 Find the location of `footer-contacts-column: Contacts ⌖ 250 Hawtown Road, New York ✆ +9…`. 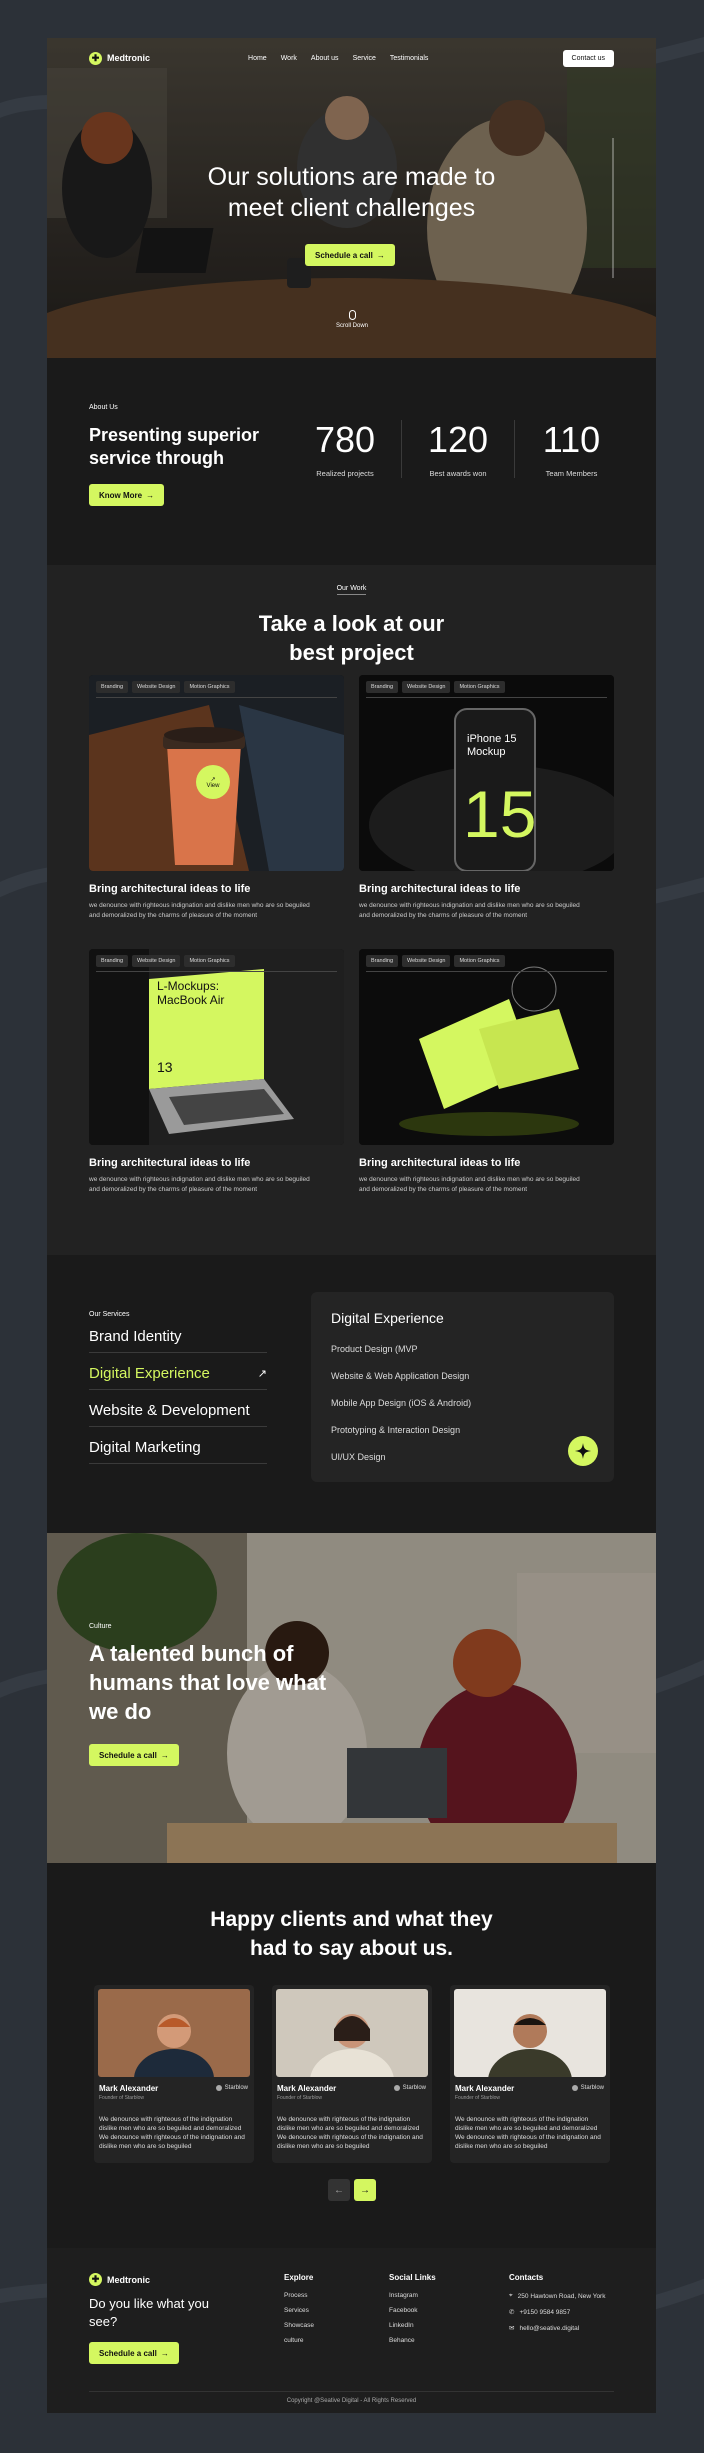

footer-contacts-column: Contacts ⌖ 250 Hawtown Road, New York ✆ +9… is located at coordinates (557, 2306).